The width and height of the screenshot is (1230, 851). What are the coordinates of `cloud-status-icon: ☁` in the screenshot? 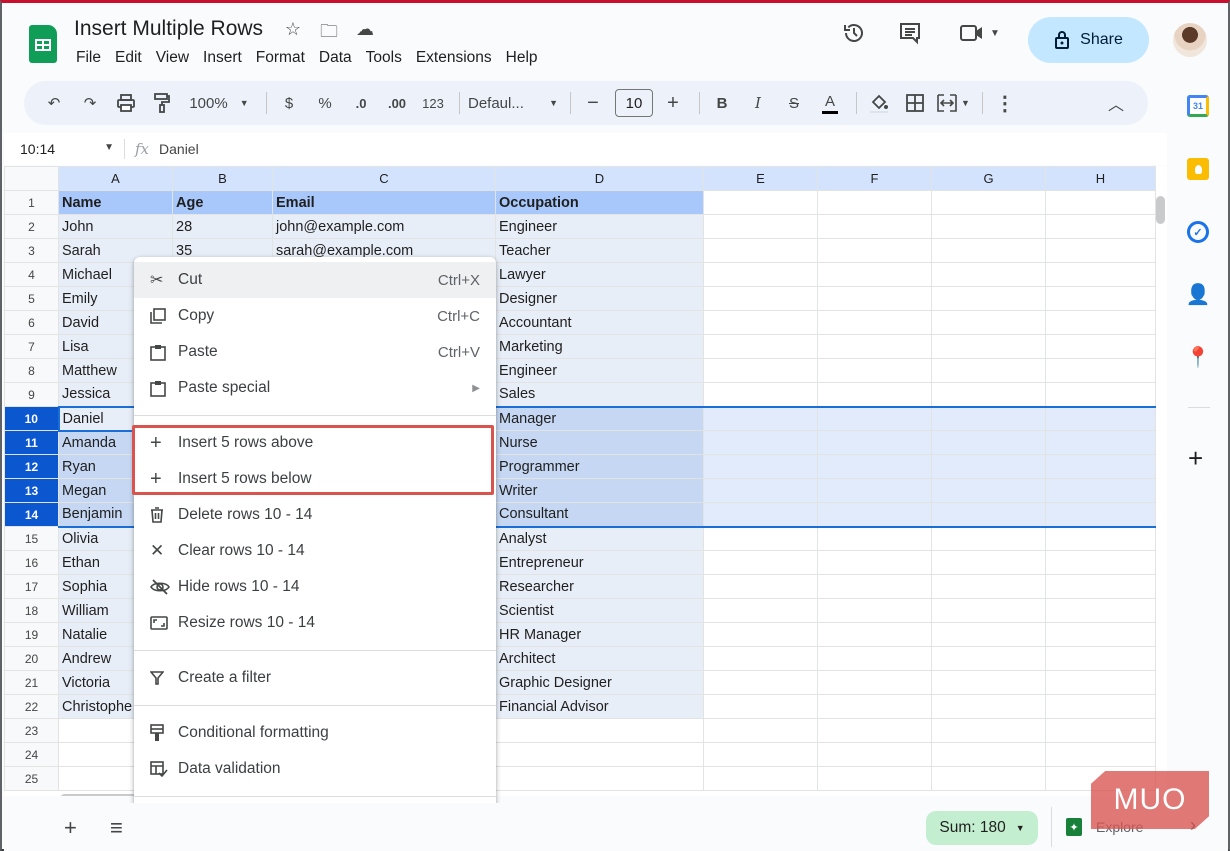 It's located at (365, 34).